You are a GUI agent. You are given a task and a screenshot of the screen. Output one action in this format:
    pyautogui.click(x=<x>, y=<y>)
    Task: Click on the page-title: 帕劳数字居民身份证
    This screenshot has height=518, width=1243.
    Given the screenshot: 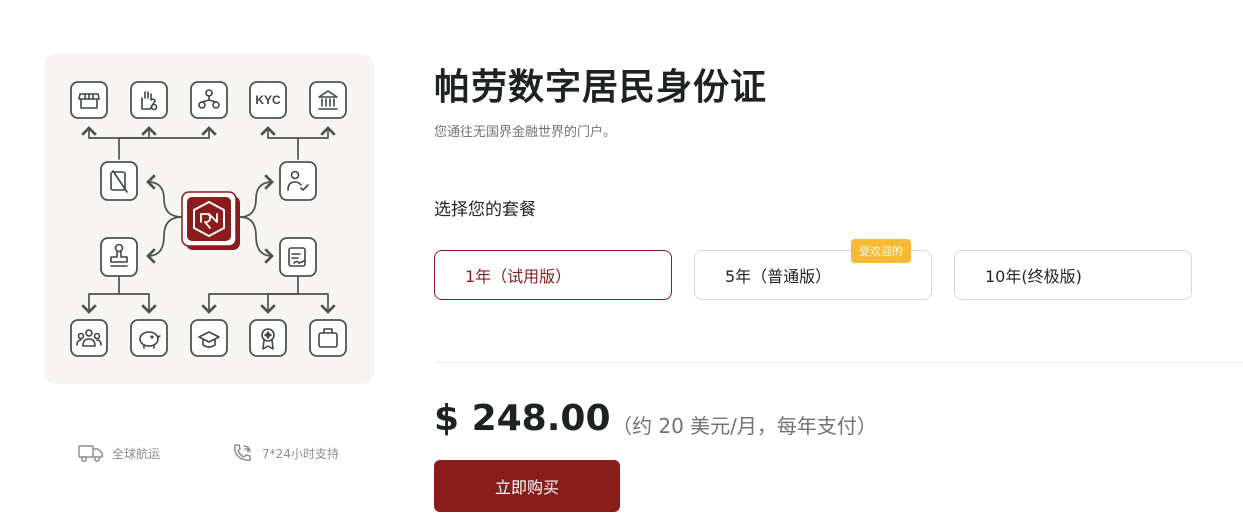 What is the action you would take?
    pyautogui.click(x=601, y=87)
    